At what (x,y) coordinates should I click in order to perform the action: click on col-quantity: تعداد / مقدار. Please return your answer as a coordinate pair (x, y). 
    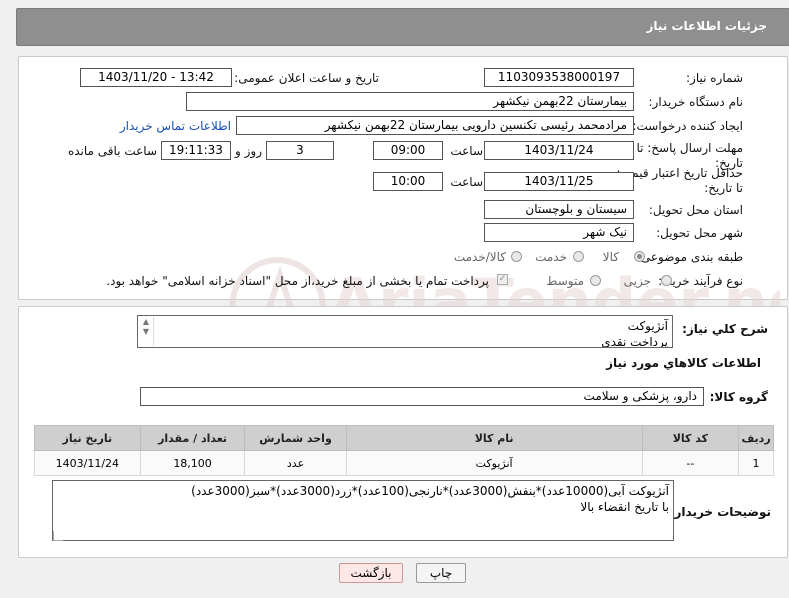
    Looking at the image, I should click on (192, 438).